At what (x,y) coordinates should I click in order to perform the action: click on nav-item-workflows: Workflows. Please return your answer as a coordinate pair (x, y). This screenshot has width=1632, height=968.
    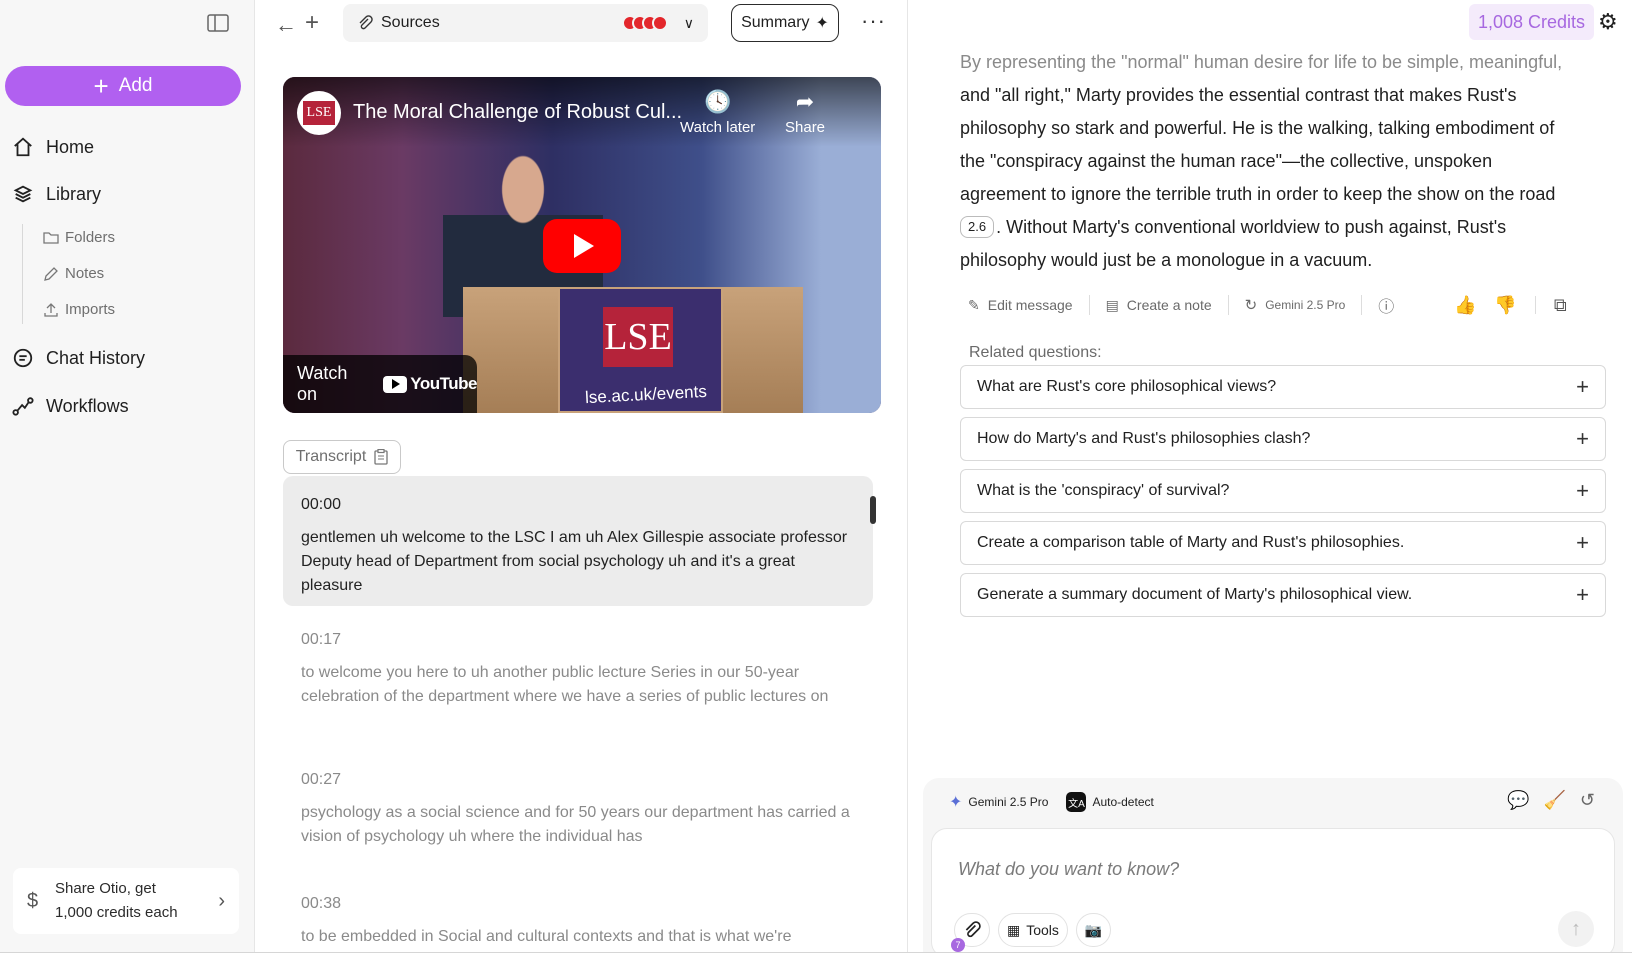
    Looking at the image, I should click on (70, 406).